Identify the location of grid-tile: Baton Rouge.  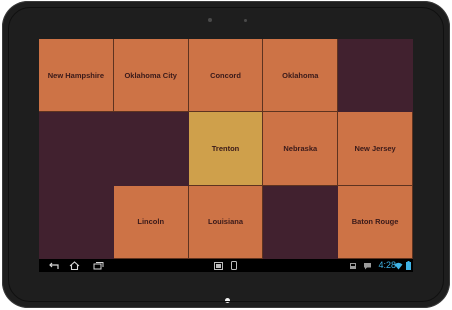
(375, 222).